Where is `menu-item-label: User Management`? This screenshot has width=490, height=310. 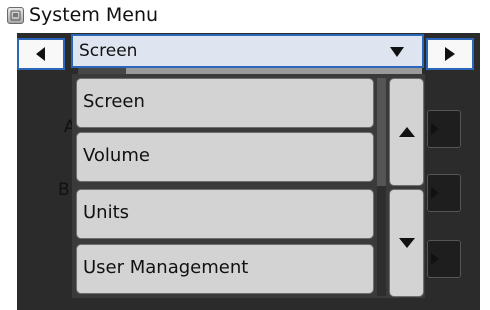 menu-item-label: User Management is located at coordinates (166, 267).